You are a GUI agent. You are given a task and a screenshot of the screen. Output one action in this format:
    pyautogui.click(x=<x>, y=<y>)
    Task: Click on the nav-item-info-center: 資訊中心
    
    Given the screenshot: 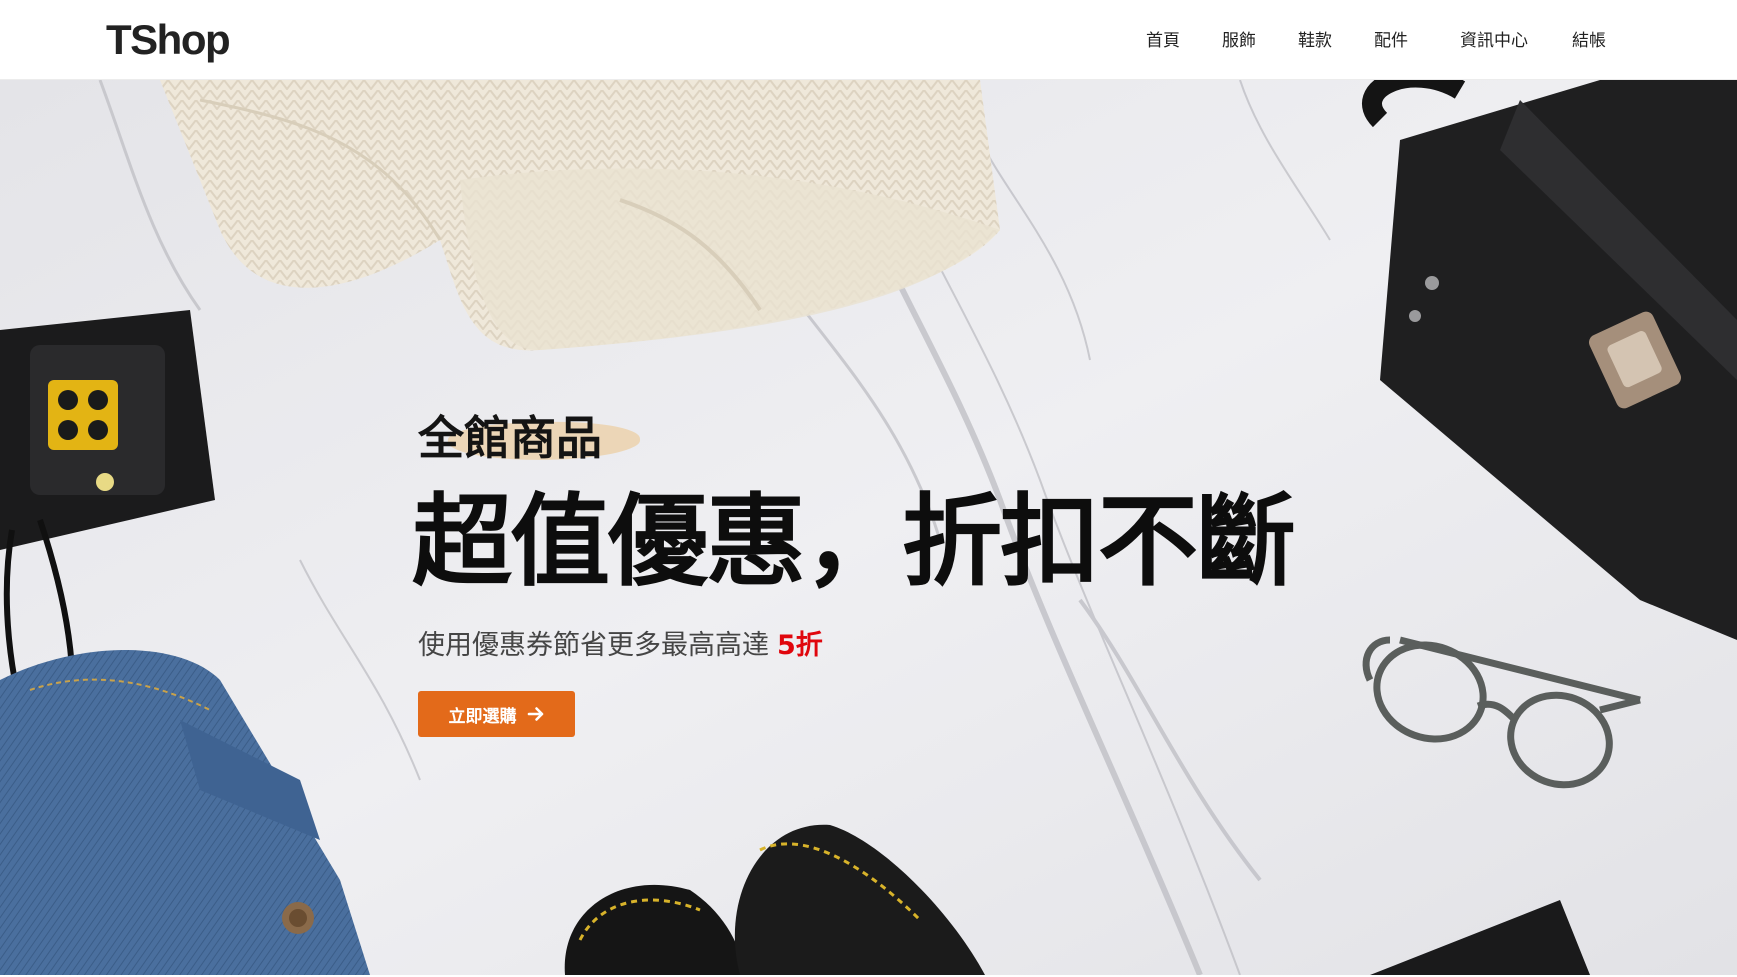 What is the action you would take?
    pyautogui.click(x=1494, y=41)
    